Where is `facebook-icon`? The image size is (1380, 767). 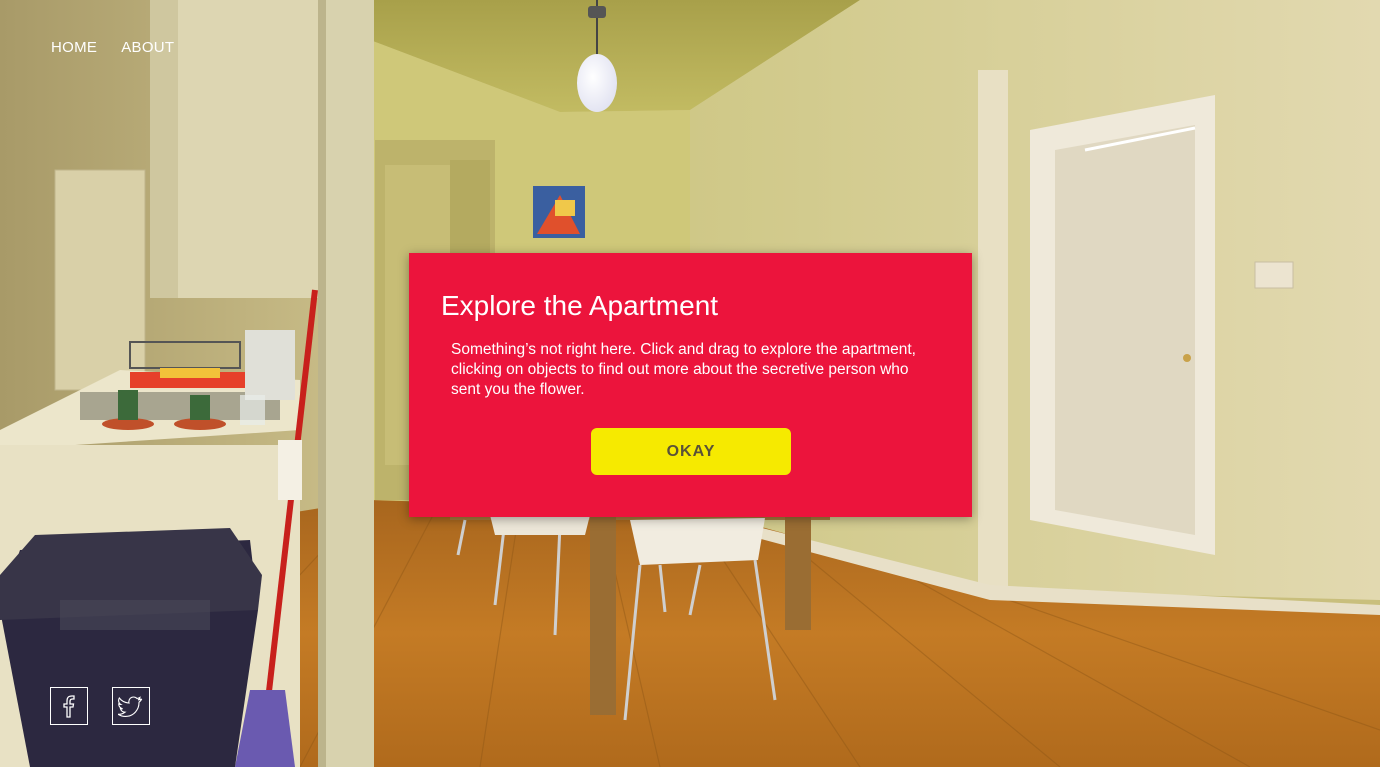 facebook-icon is located at coordinates (69, 706).